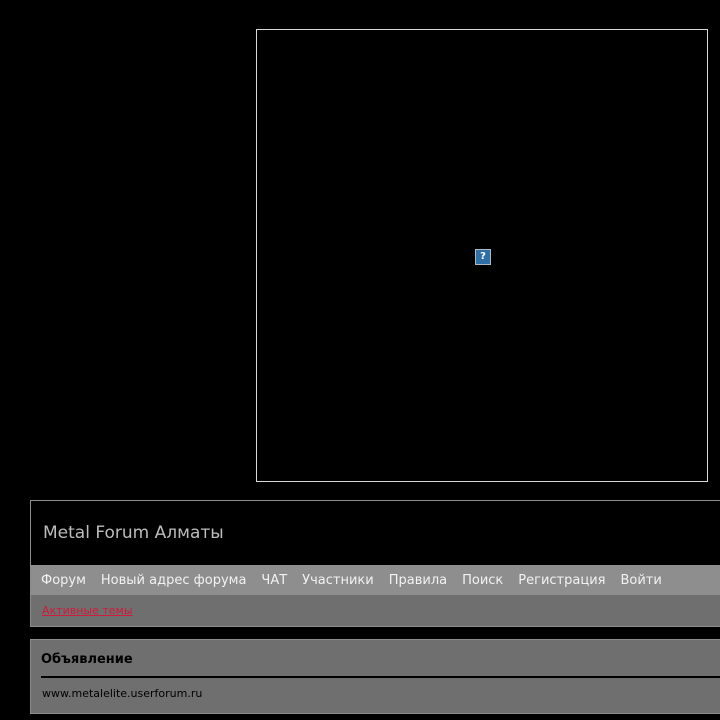 The image size is (720, 720). I want to click on broken-image-icon: ?, so click(483, 257).